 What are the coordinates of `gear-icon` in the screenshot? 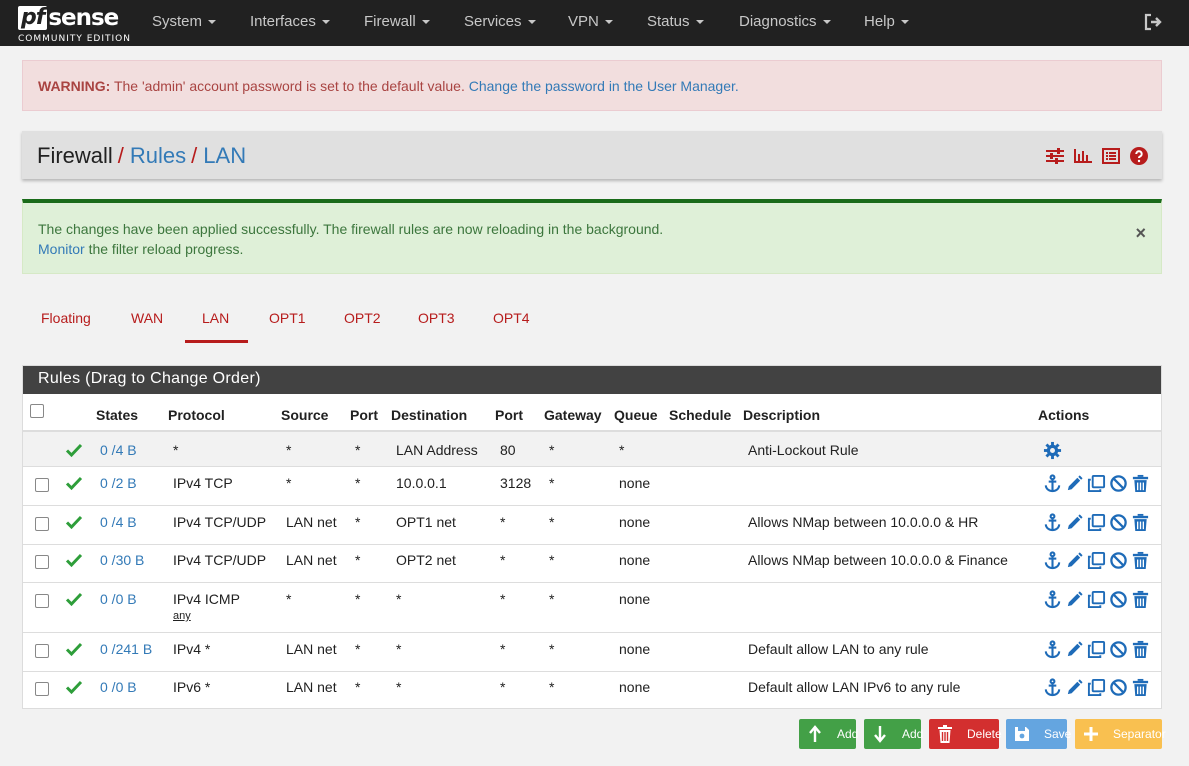 It's located at (1052, 450).